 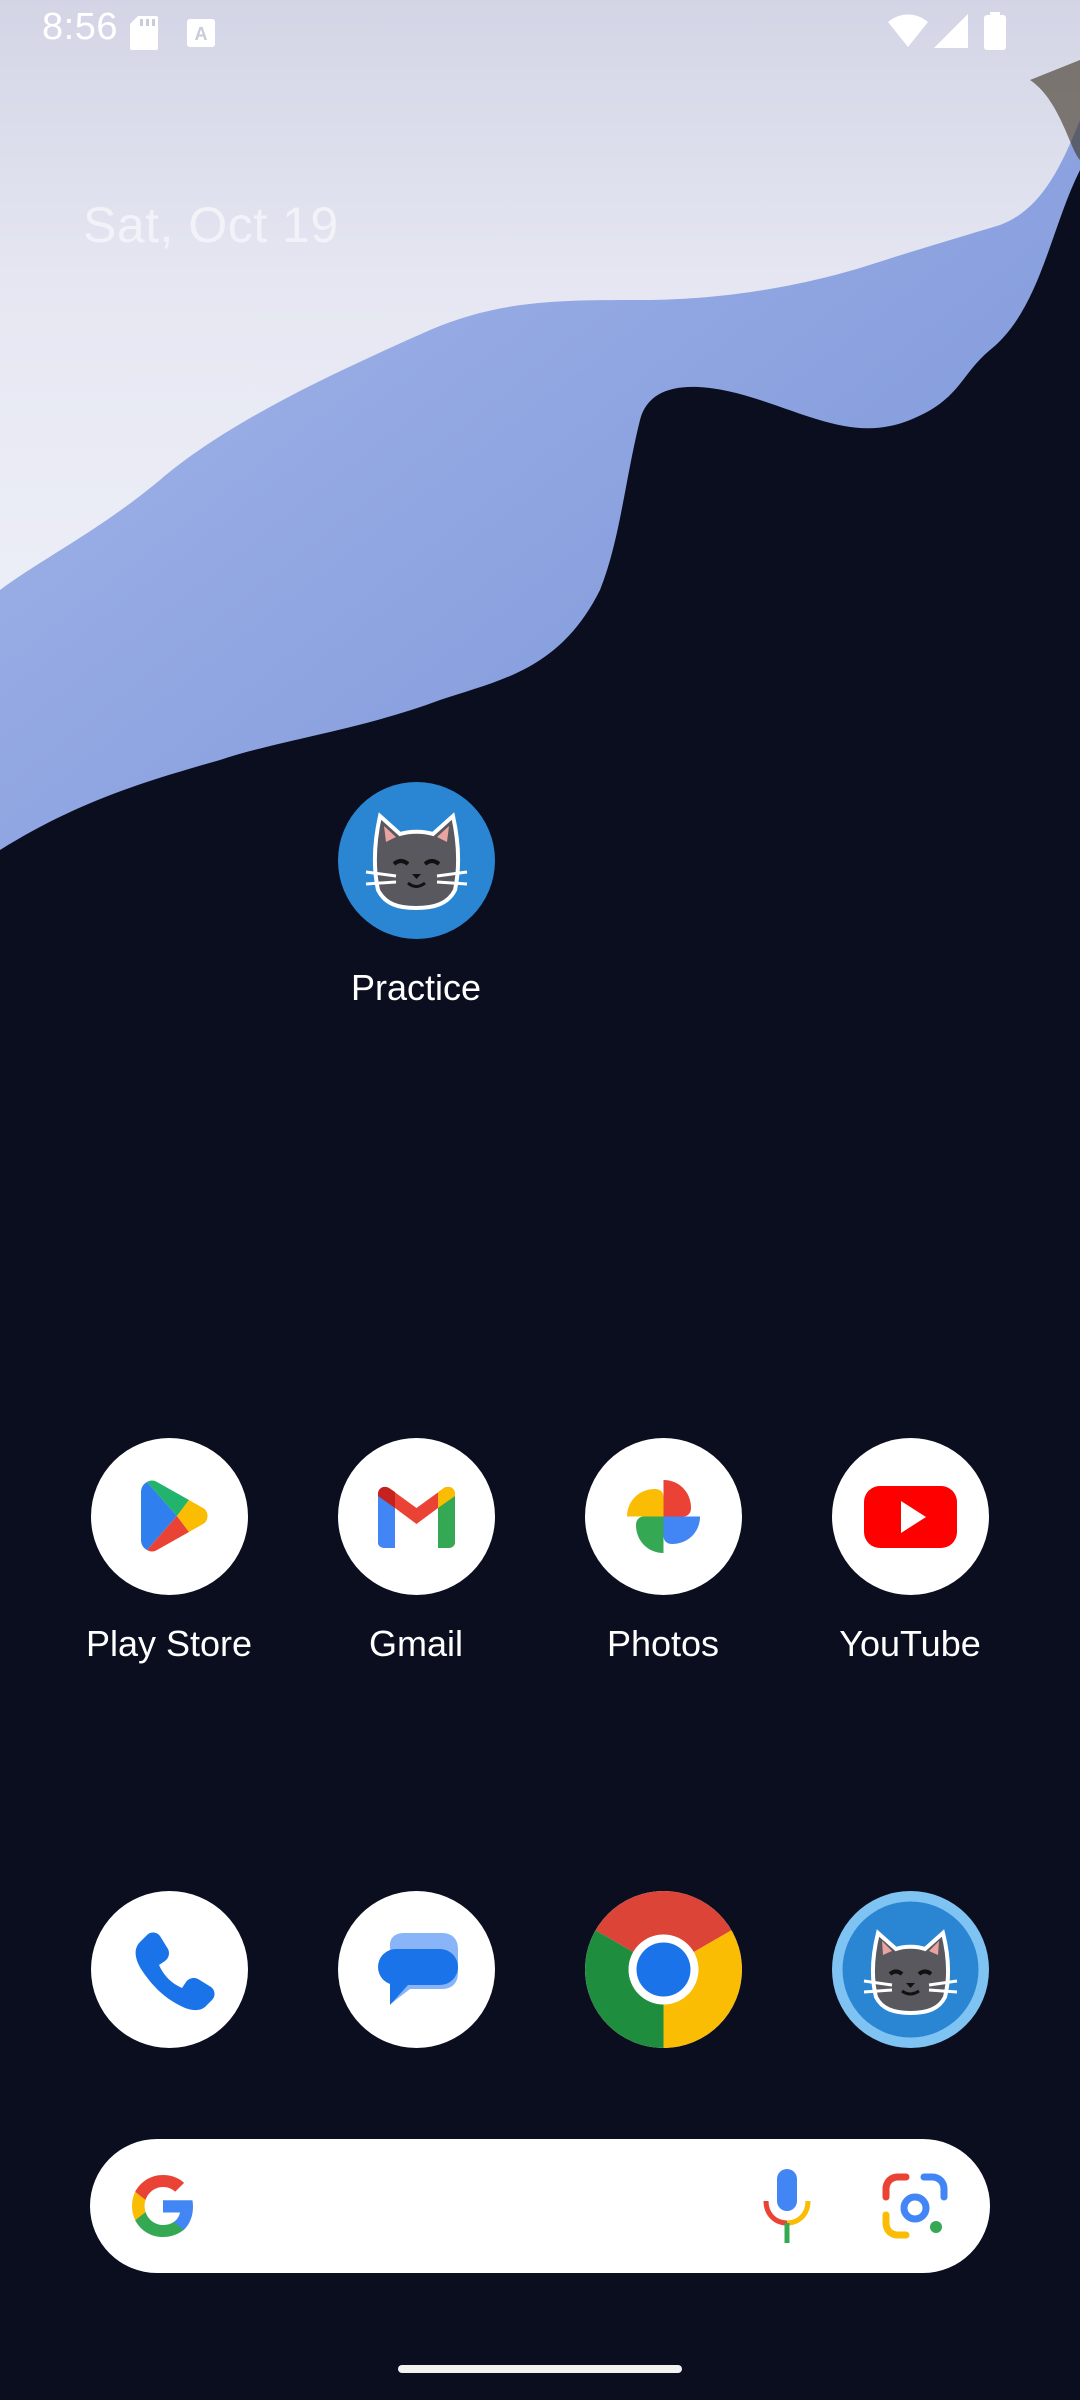 I want to click on youtube-icon, so click(x=910, y=1516).